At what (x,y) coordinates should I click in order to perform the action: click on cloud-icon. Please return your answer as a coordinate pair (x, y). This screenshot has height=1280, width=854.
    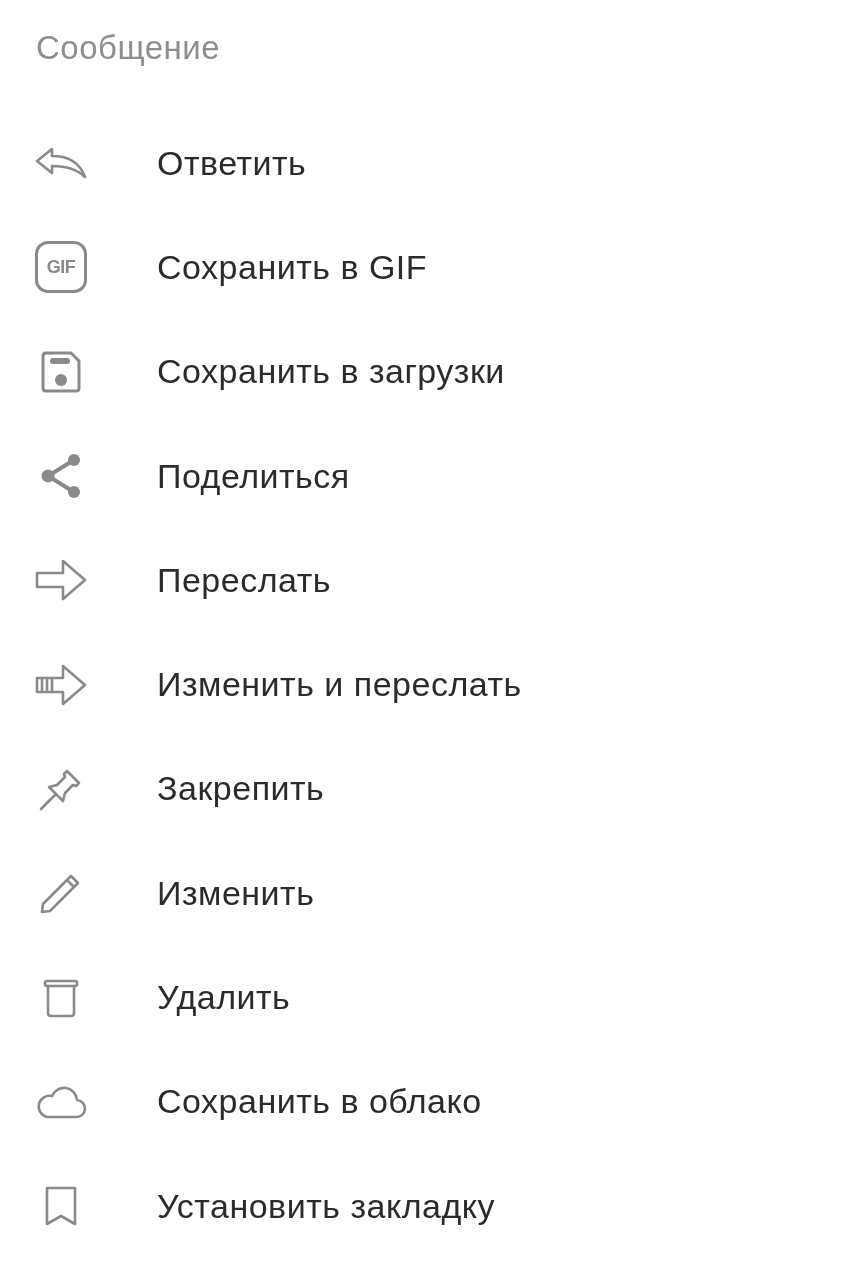
    Looking at the image, I should click on (61, 1101).